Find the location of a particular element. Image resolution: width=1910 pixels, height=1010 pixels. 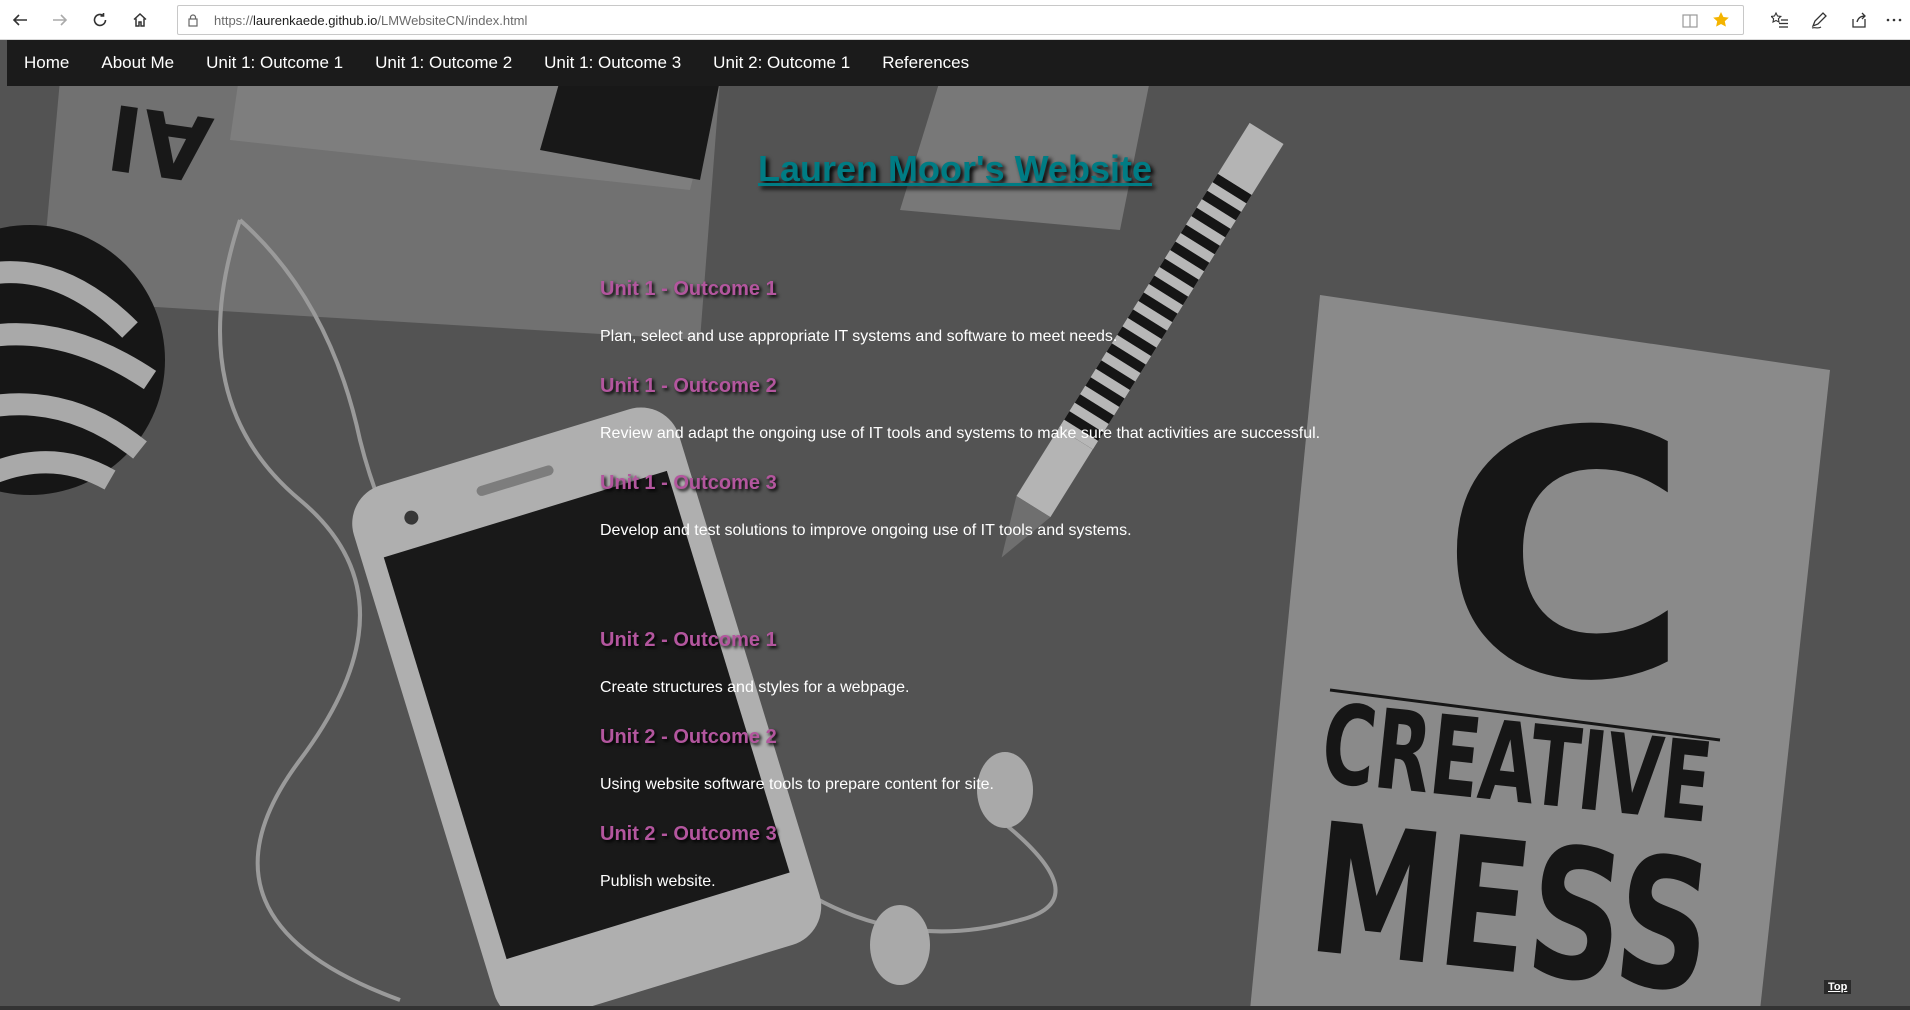

reading-view-icon is located at coordinates (1690, 21).